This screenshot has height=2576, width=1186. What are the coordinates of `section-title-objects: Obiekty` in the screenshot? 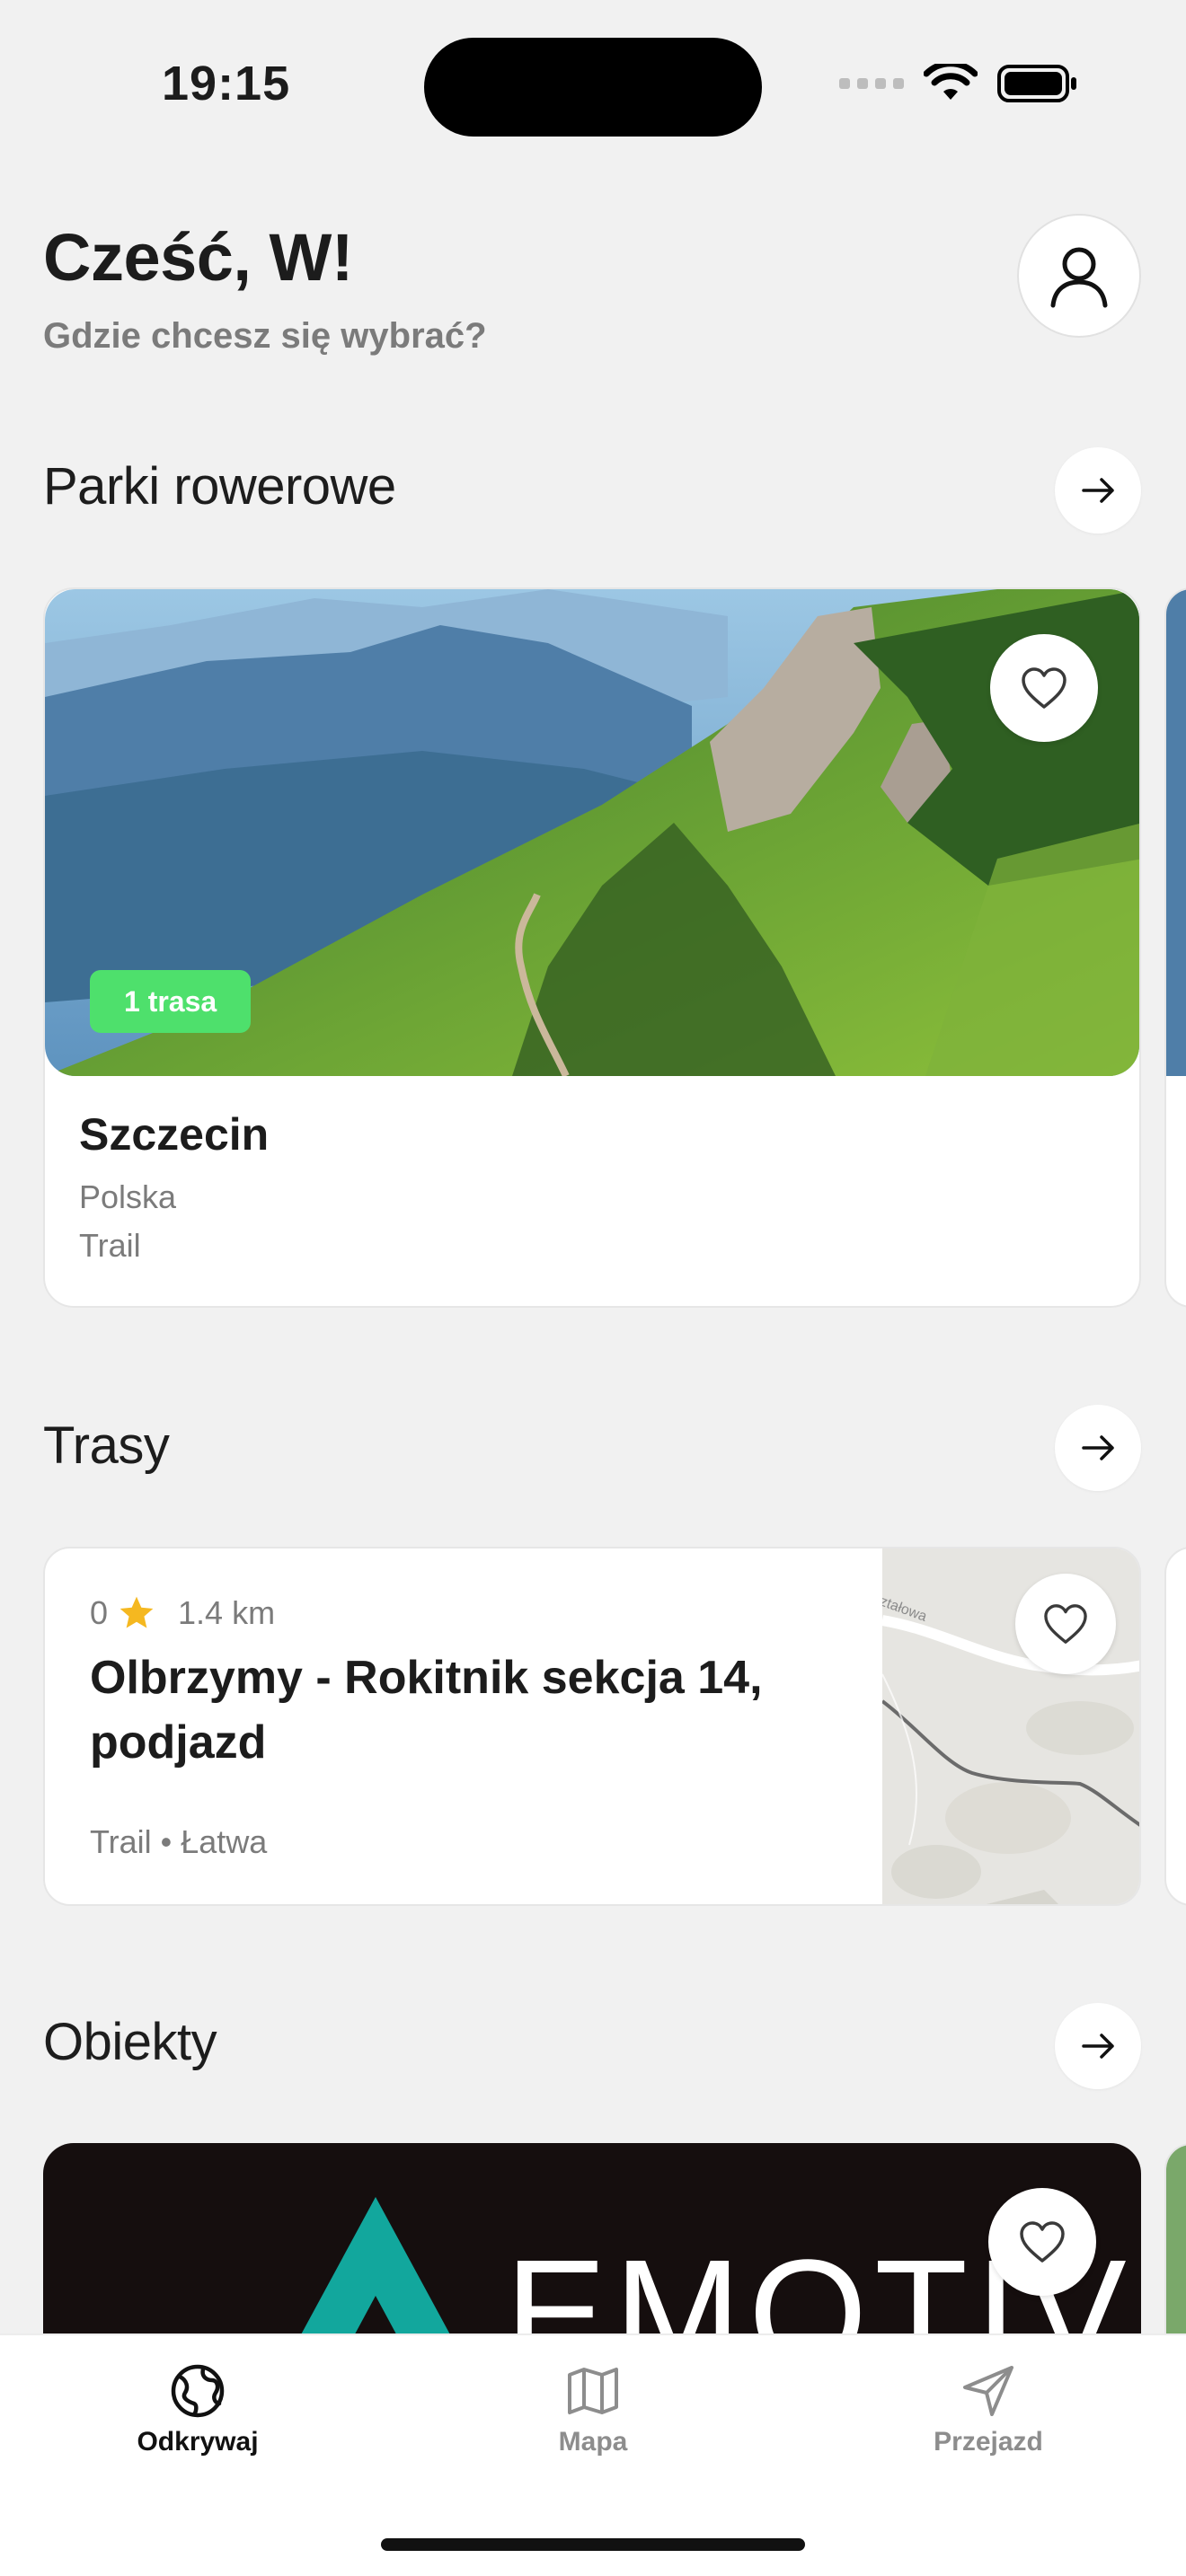 It's located at (130, 2042).